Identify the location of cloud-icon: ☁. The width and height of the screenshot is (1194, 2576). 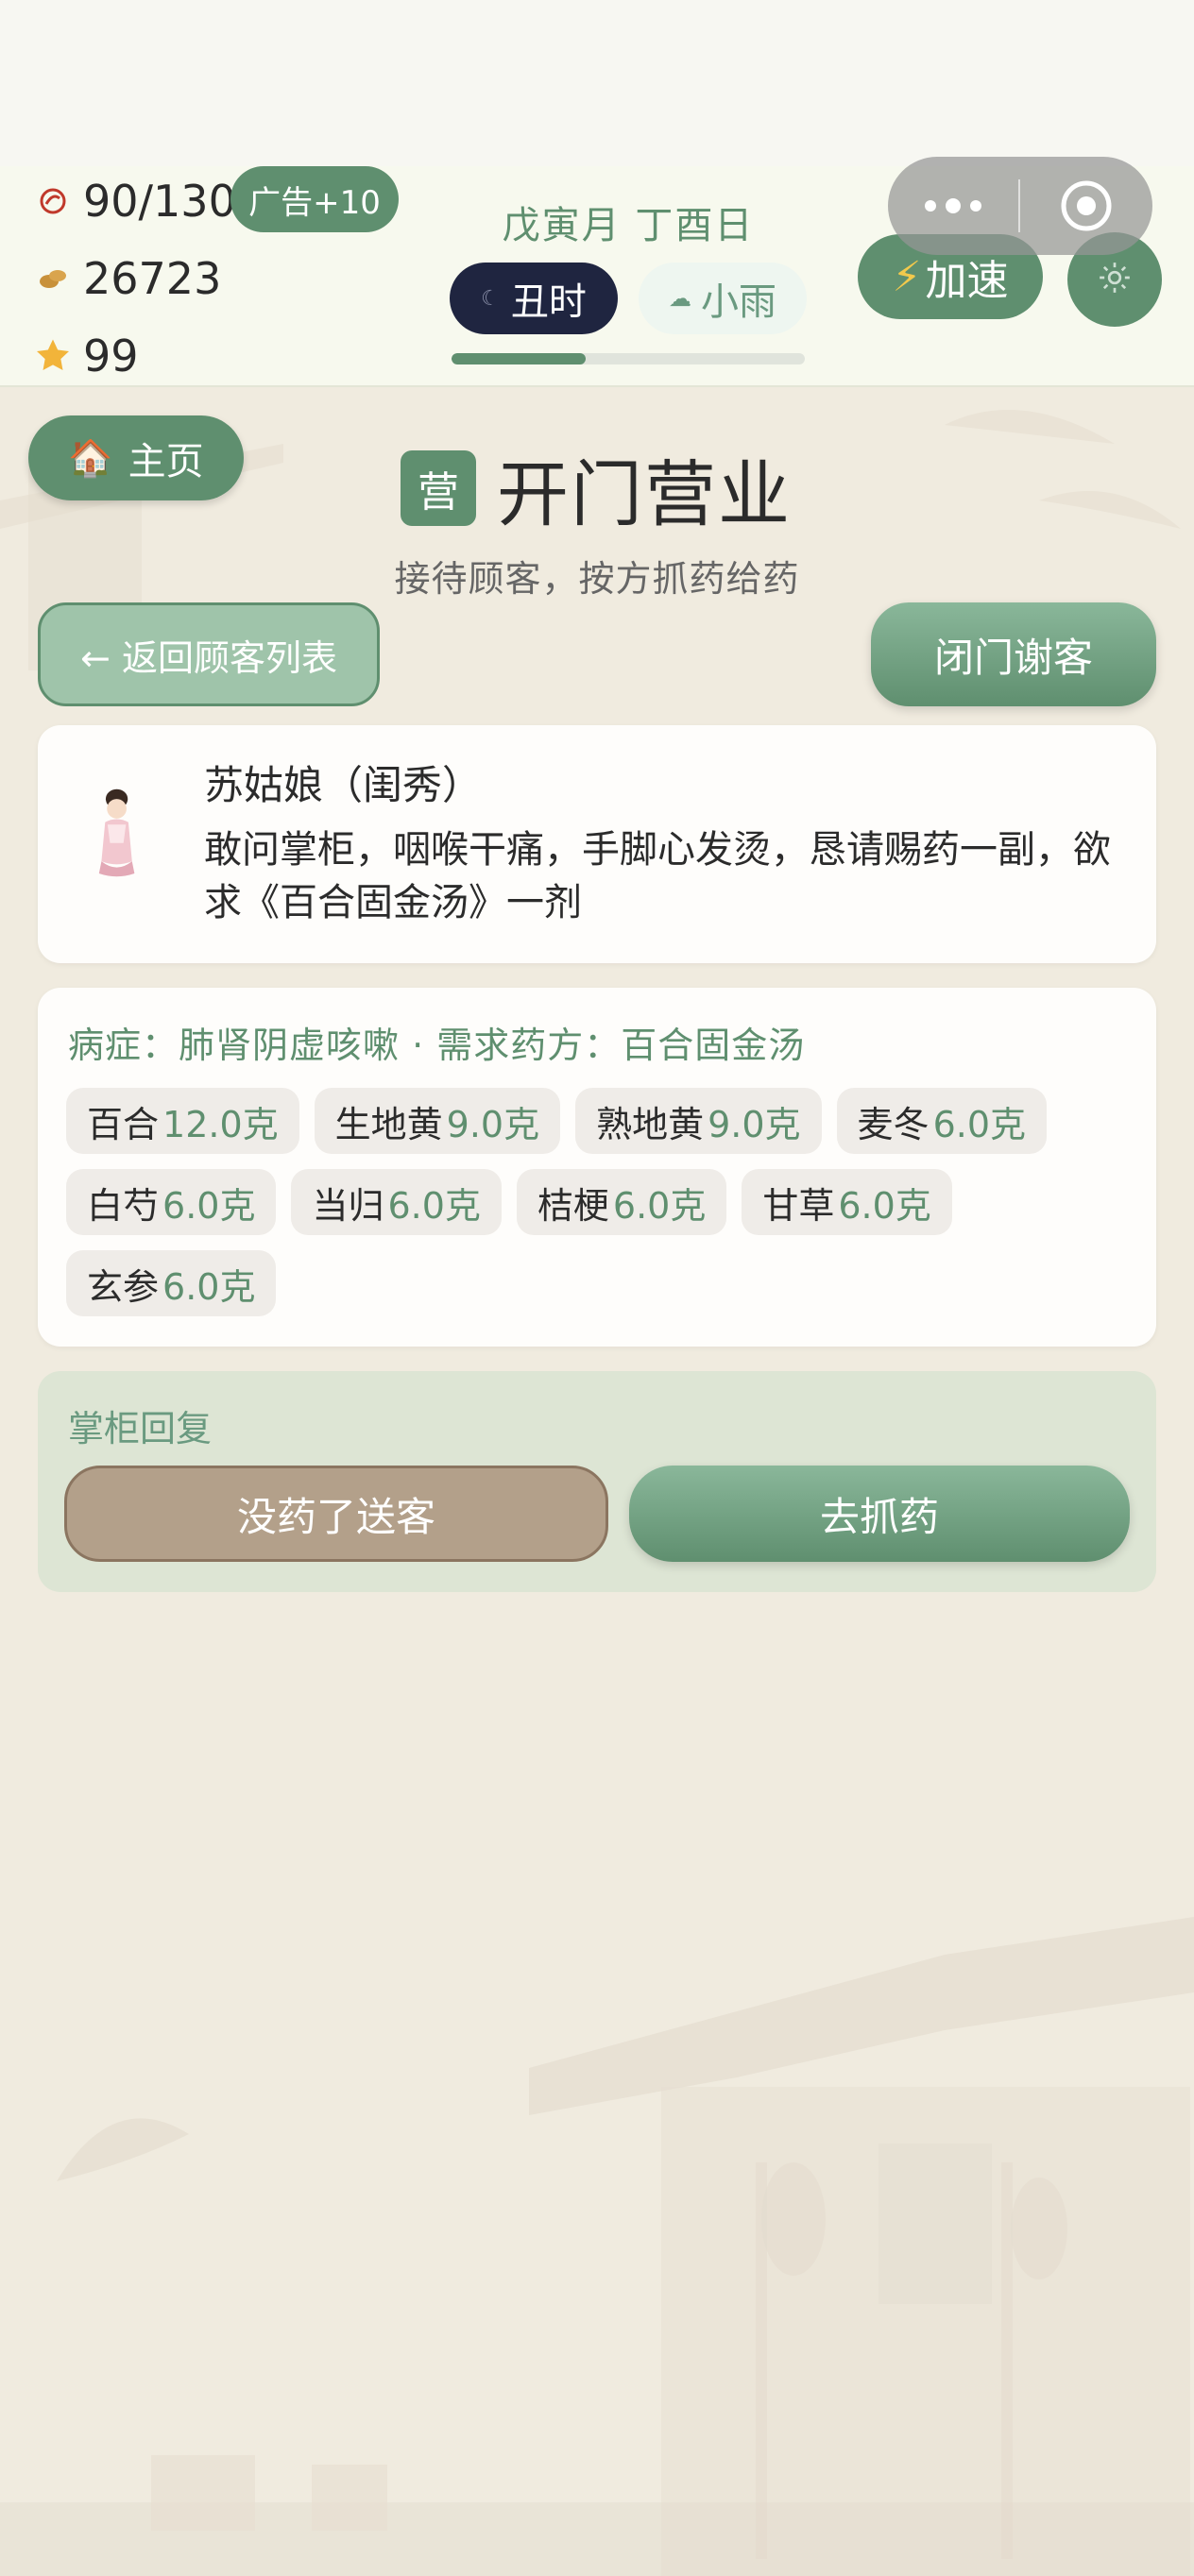
(680, 298).